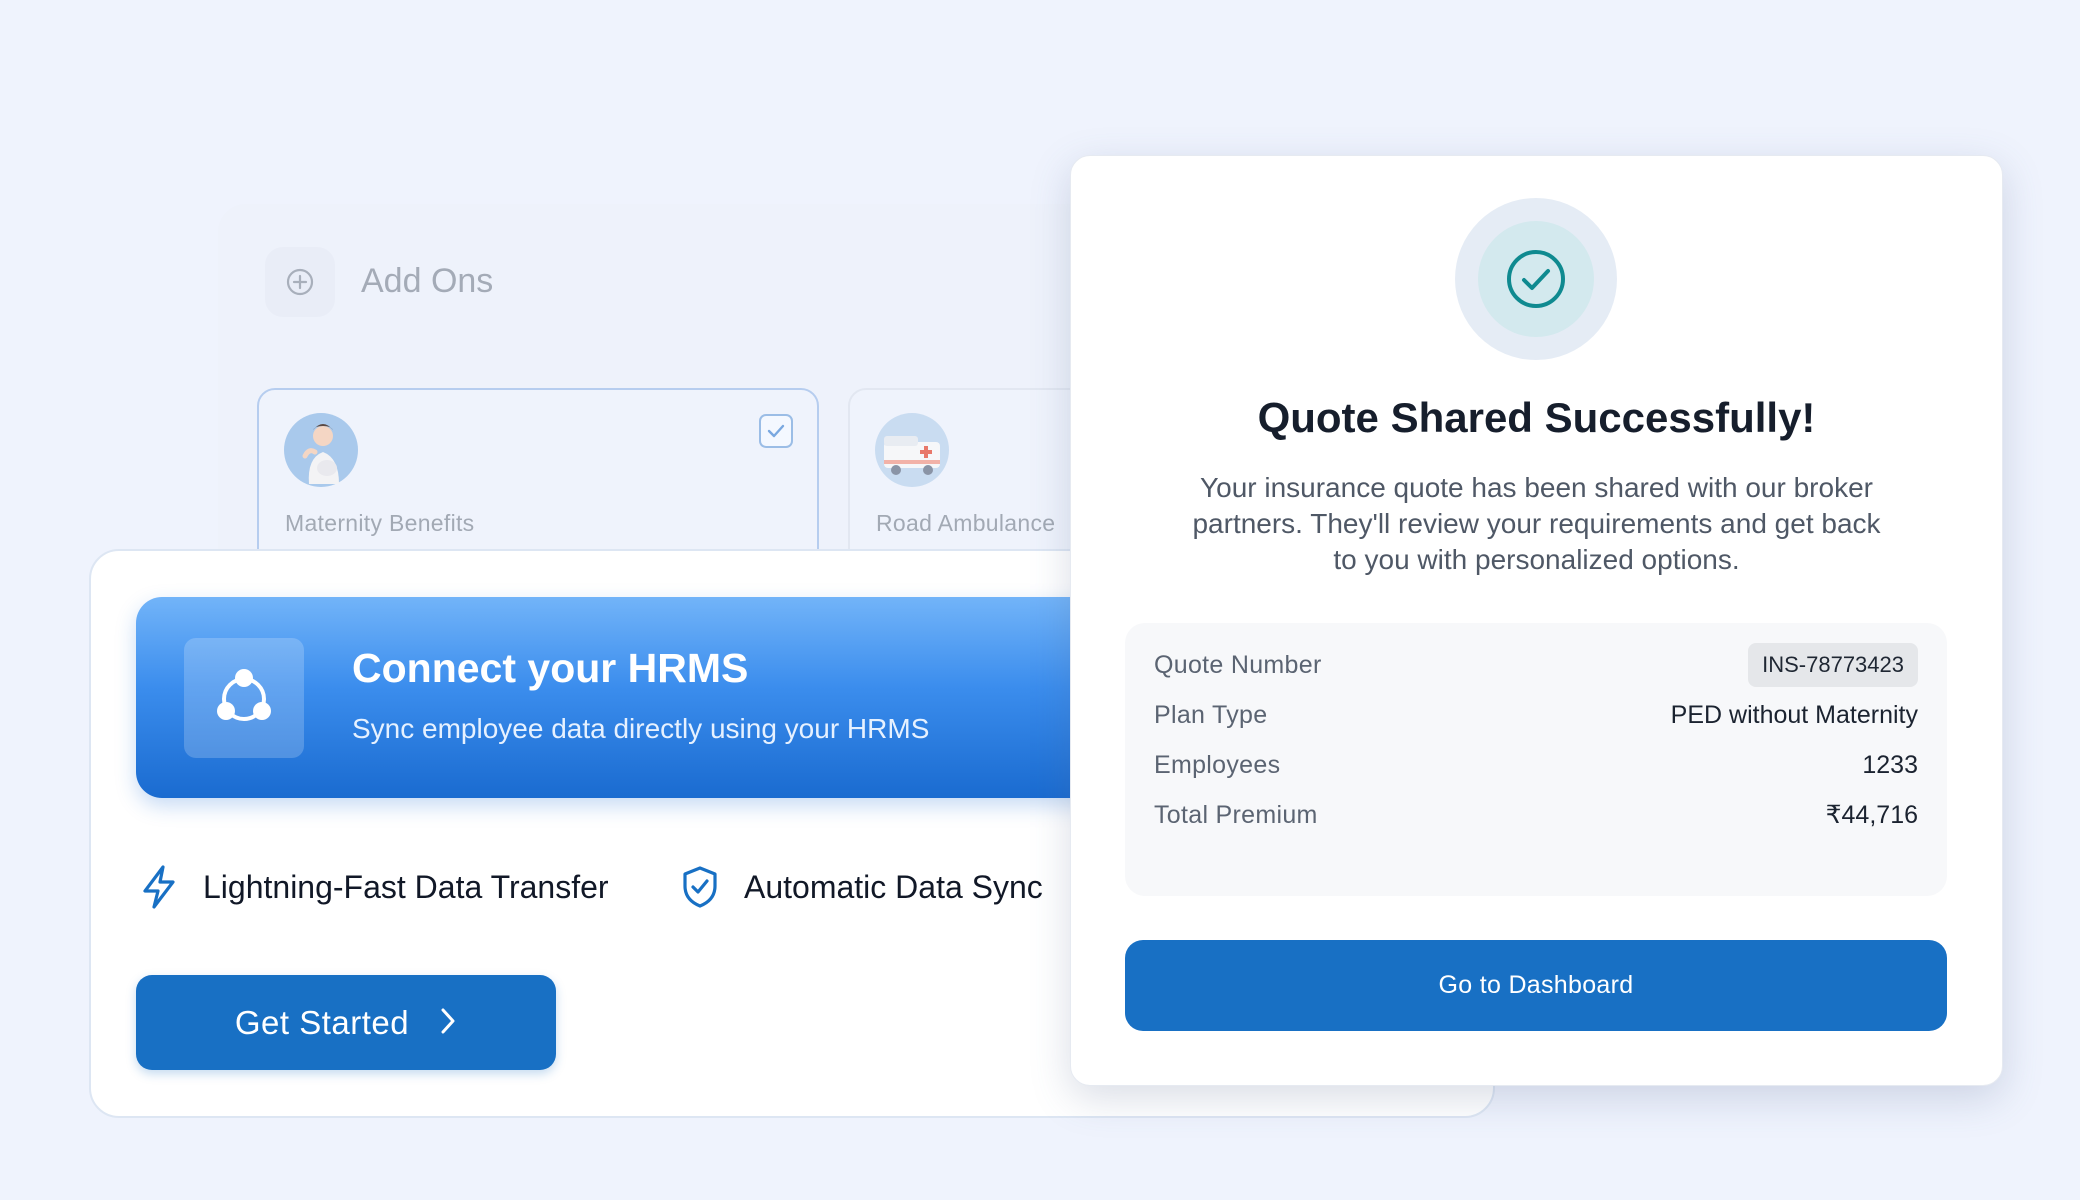  What do you see at coordinates (1536, 417) in the screenshot?
I see `modal-title: Quote Shared Successfully!` at bounding box center [1536, 417].